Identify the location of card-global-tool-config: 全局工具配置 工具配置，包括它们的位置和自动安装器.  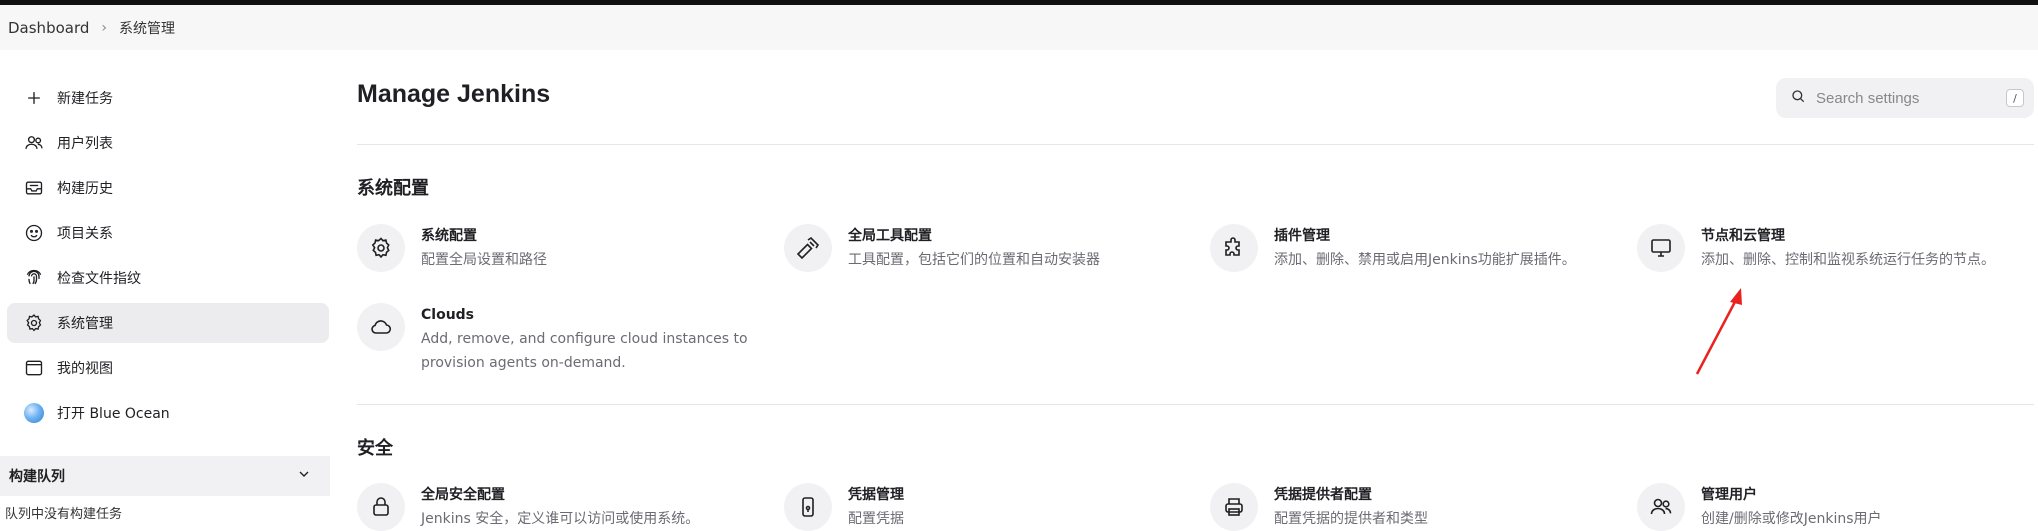
(994, 248).